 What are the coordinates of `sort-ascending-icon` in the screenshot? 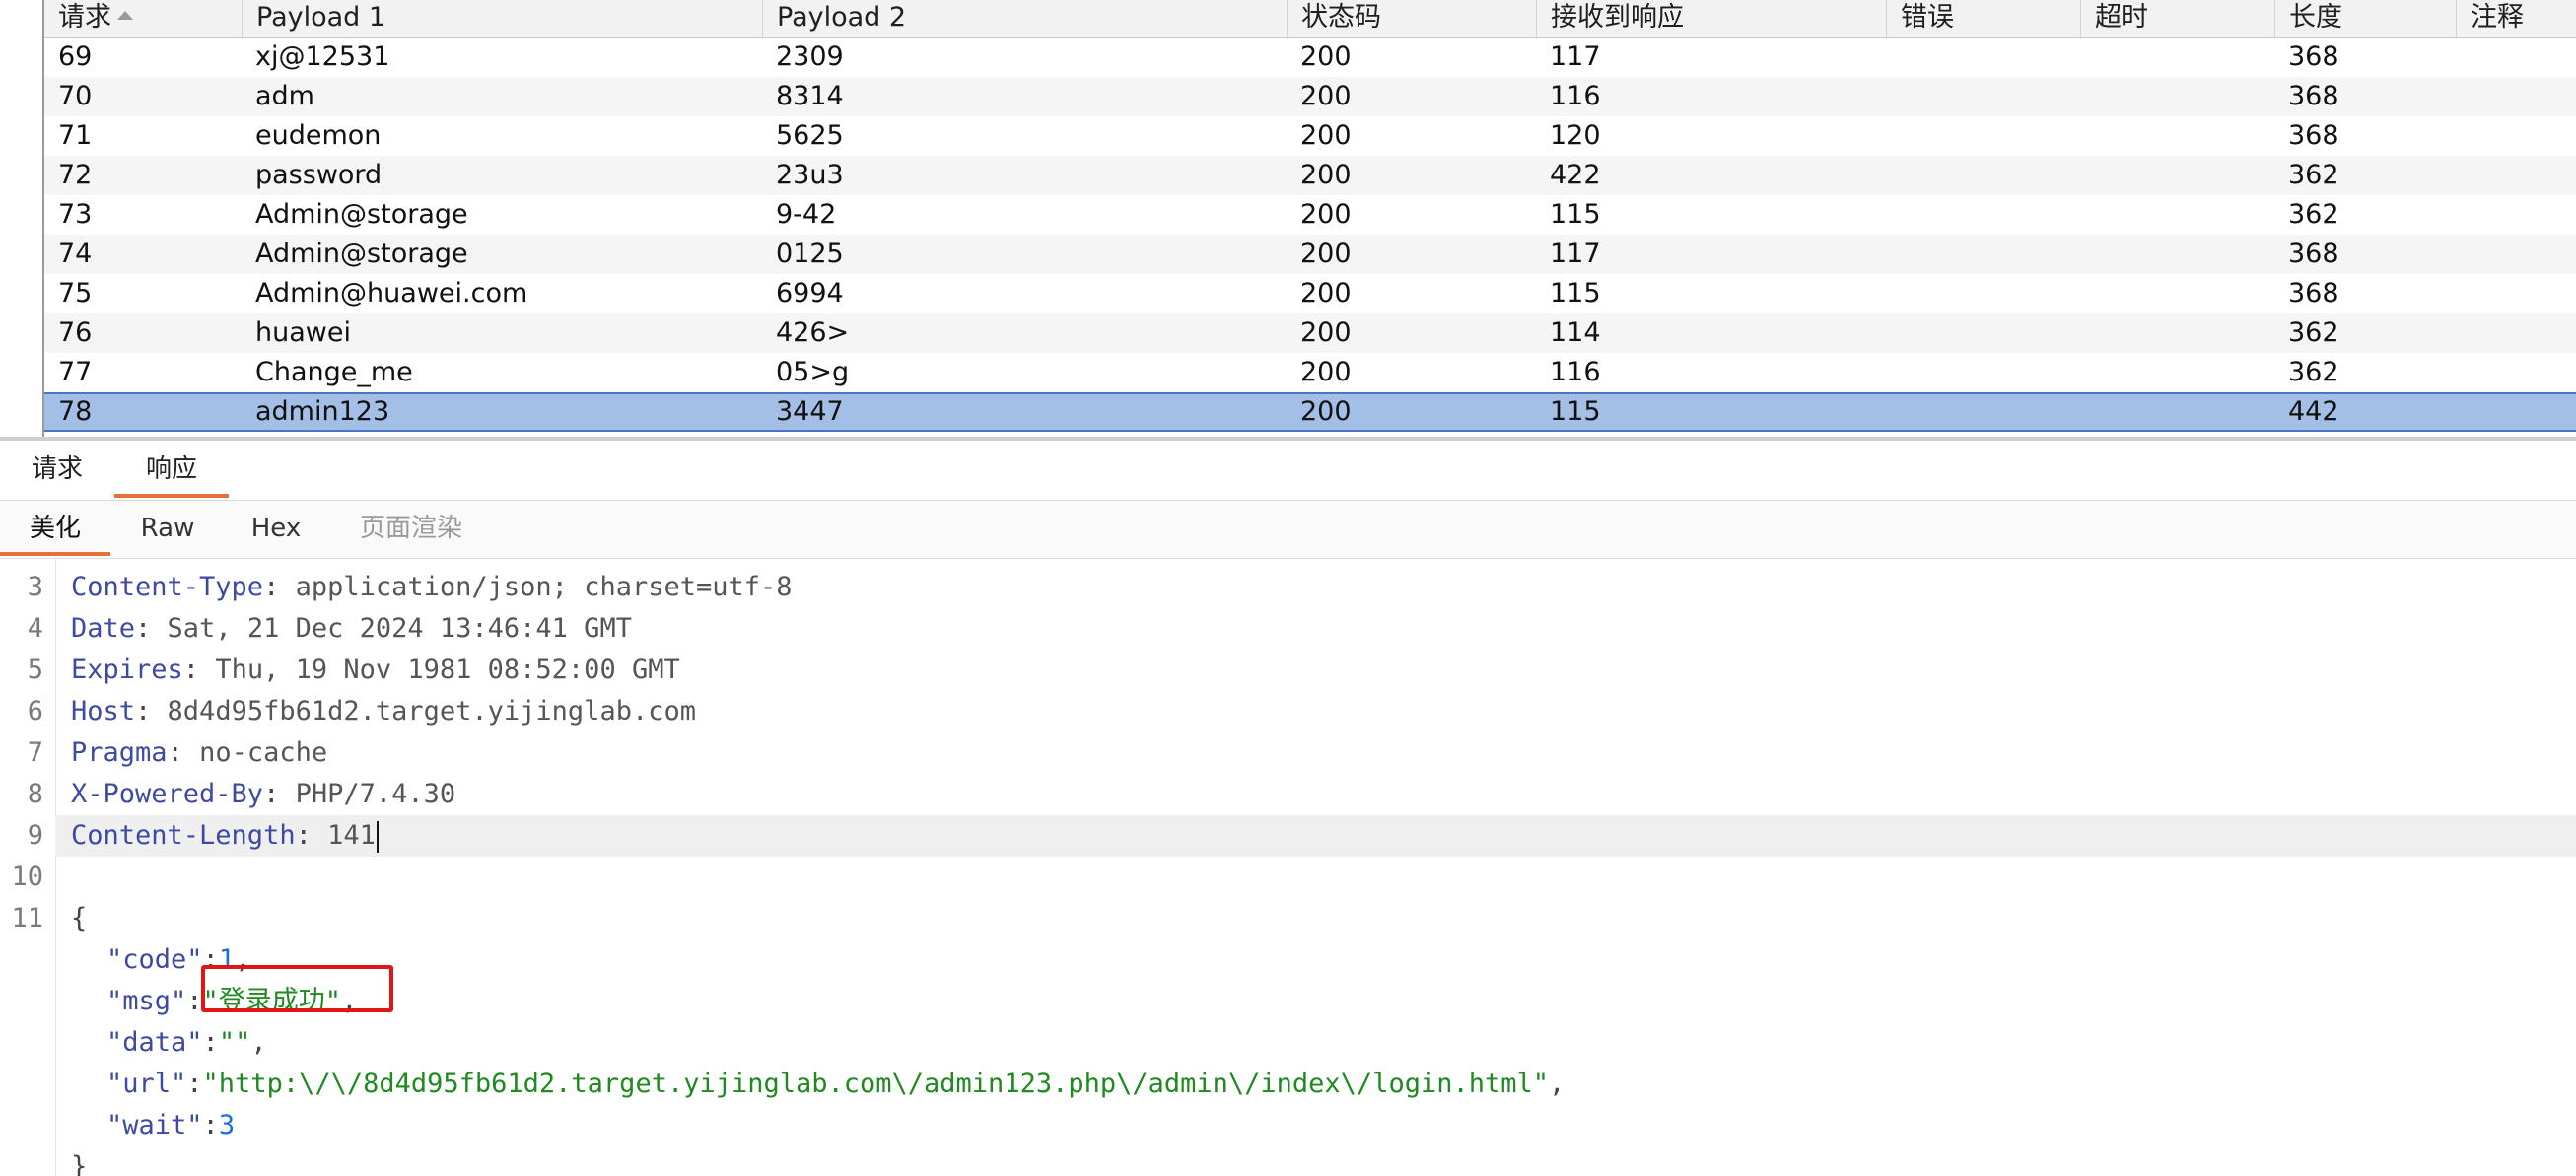 It's located at (125, 15).